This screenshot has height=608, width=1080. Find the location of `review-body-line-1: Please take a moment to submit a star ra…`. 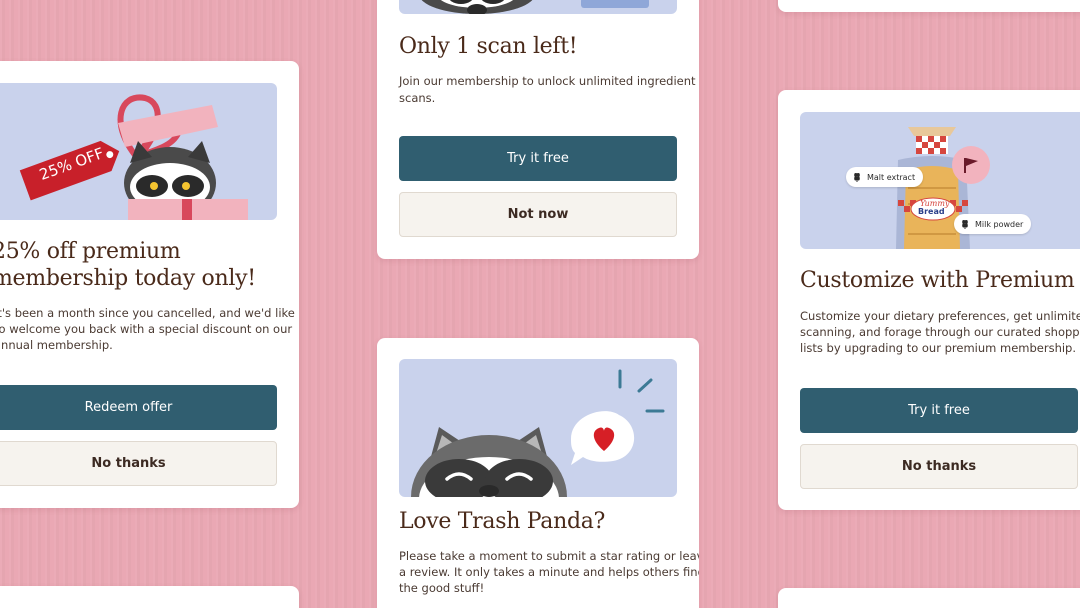

review-body-line-1: Please take a moment to submit a star ra… is located at coordinates (549, 556).